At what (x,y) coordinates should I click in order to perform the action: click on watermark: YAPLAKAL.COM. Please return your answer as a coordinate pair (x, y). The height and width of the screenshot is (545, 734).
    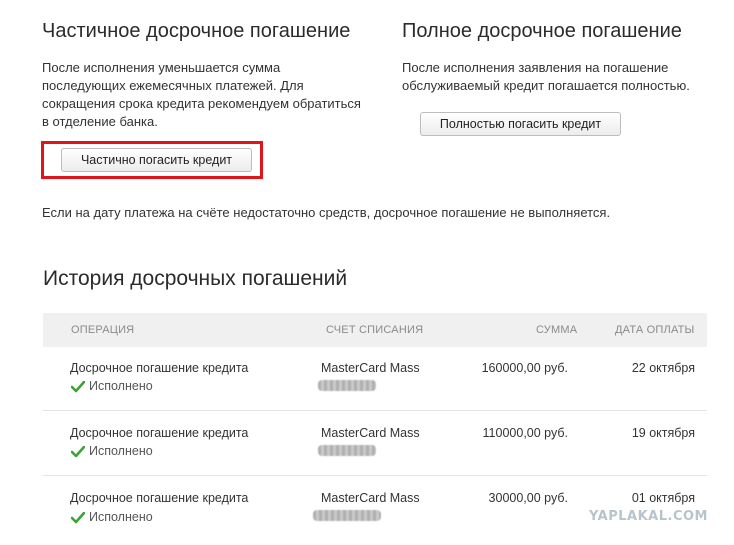
    Looking at the image, I should click on (648, 516).